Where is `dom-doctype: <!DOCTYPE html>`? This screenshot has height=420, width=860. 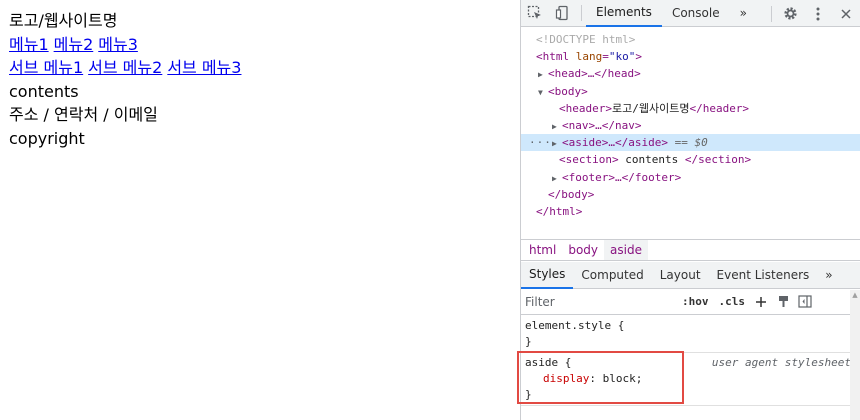
dom-doctype: <!DOCTYPE html> is located at coordinates (690, 39).